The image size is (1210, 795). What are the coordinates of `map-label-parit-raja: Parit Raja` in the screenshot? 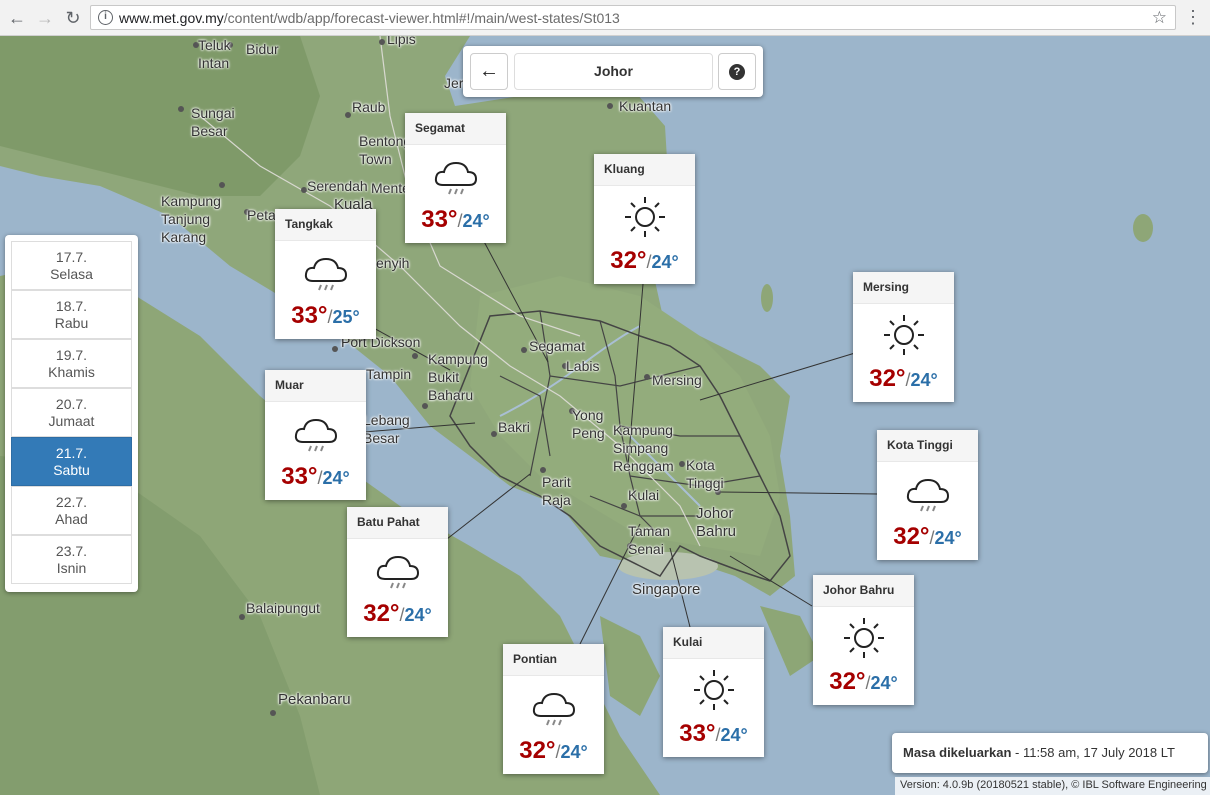 It's located at (556, 491).